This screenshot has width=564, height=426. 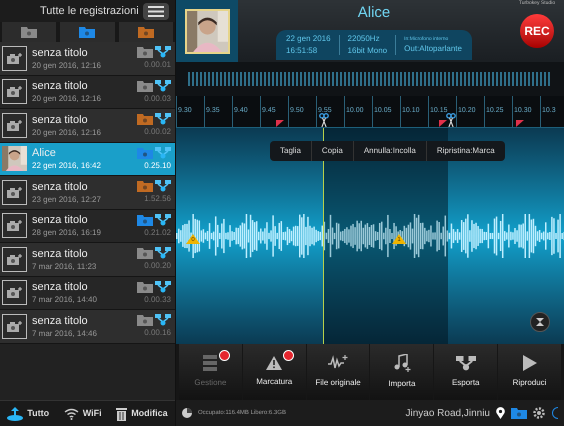 I want to click on info-icon, so click(x=554, y=413).